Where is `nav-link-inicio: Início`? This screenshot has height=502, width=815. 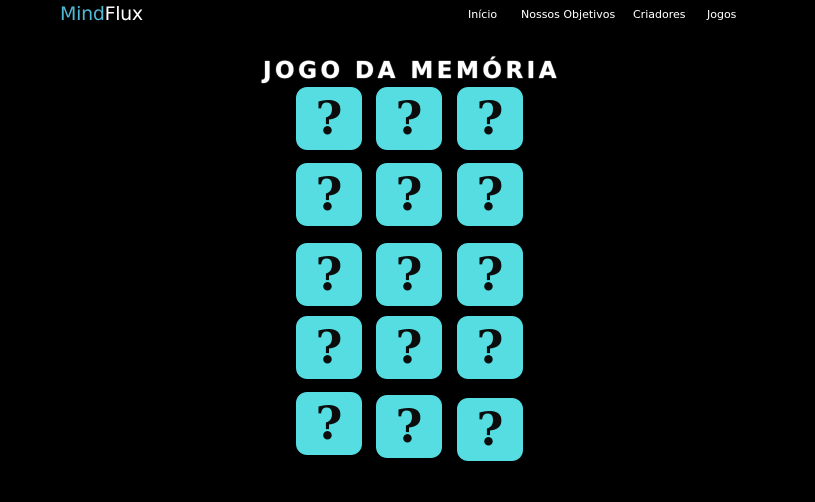 nav-link-inicio: Início is located at coordinates (482, 15).